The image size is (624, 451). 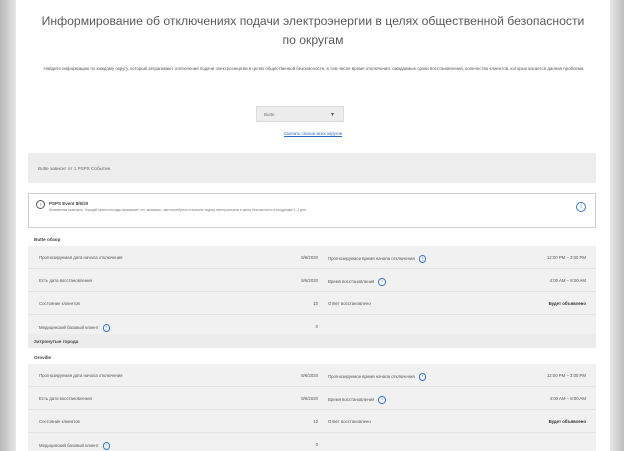 What do you see at coordinates (312, 341) in the screenshot?
I see `affected-cities-heading: Затронутые города` at bounding box center [312, 341].